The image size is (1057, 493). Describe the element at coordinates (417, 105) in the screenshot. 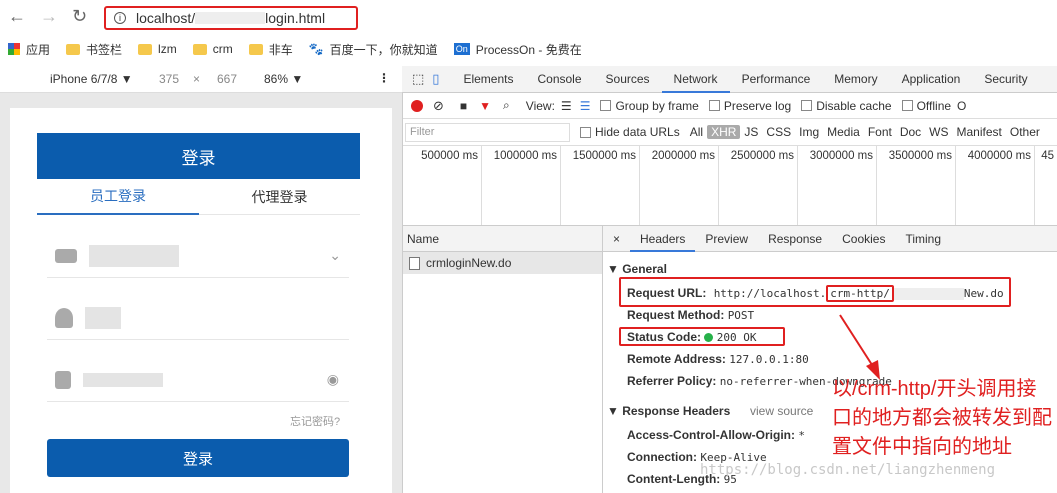

I see `record-icon` at that location.